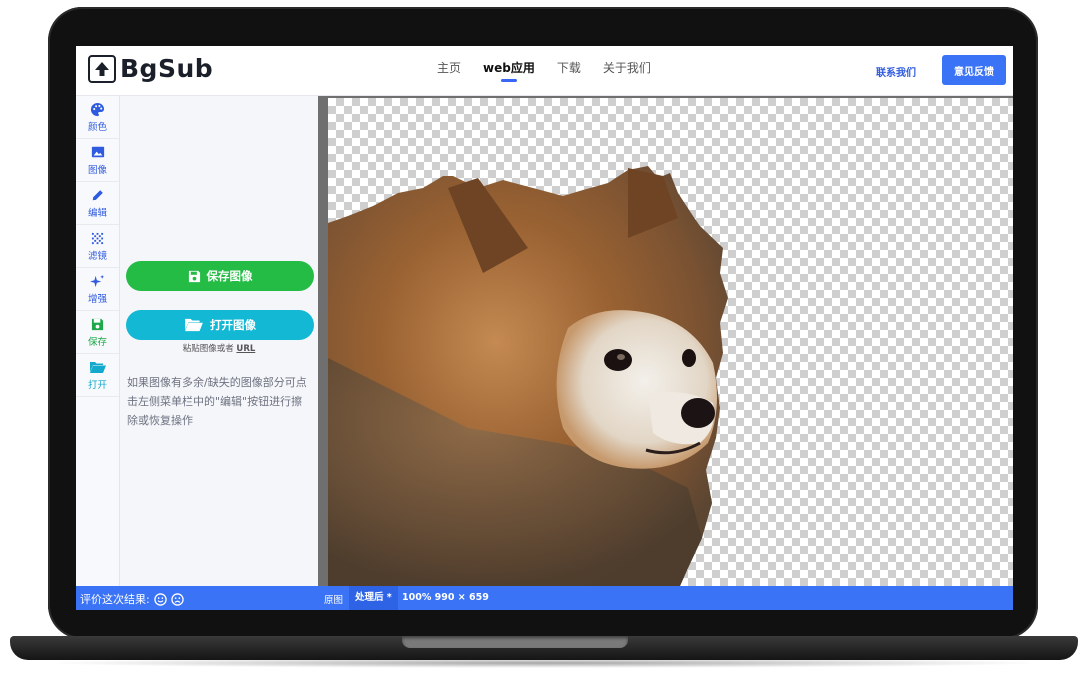 This screenshot has width=1080, height=680. Describe the element at coordinates (97, 289) in the screenshot. I see `tool-enhance: 增强` at that location.